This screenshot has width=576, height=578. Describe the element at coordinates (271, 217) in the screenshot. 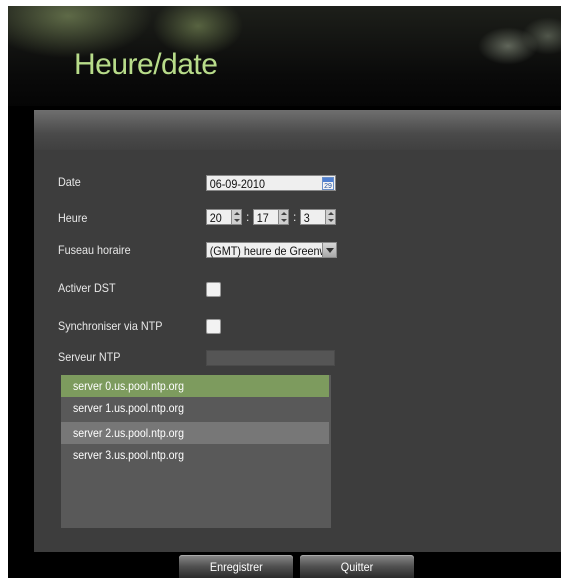

I see `minute-stepper: 17` at that location.